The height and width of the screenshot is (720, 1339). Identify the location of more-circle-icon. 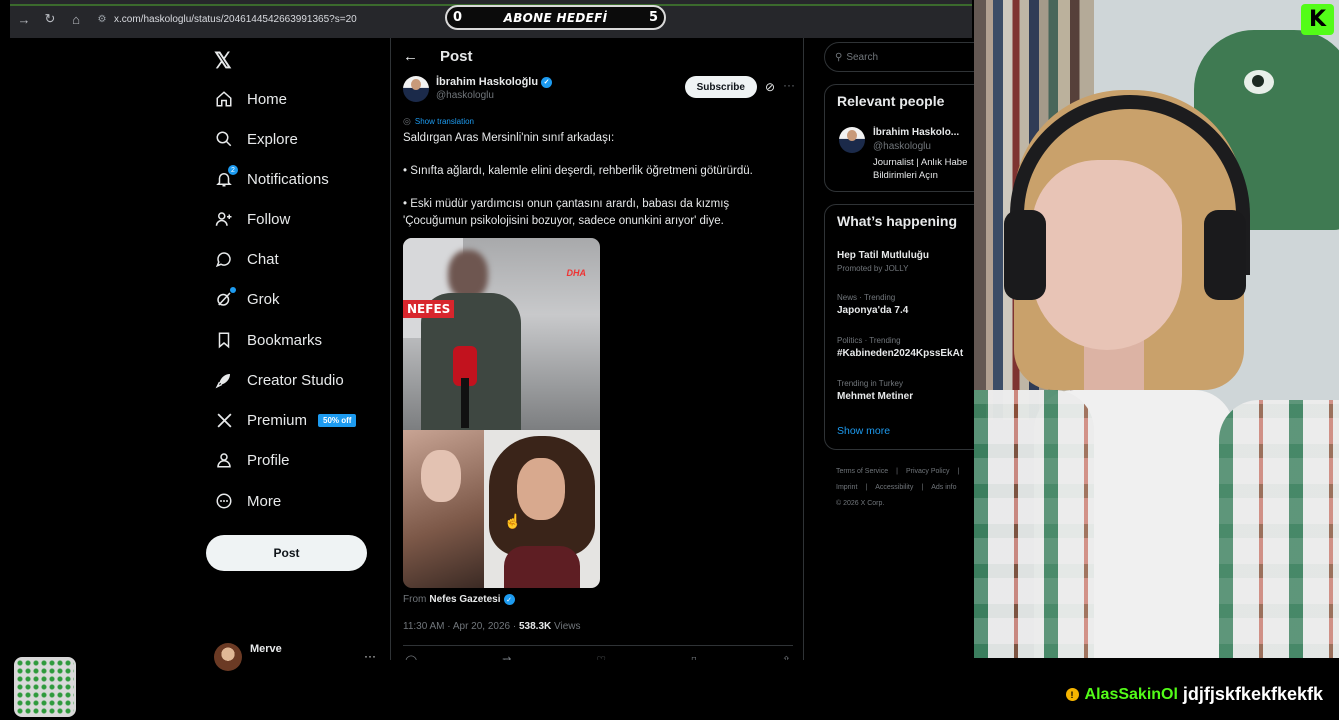
(224, 501).